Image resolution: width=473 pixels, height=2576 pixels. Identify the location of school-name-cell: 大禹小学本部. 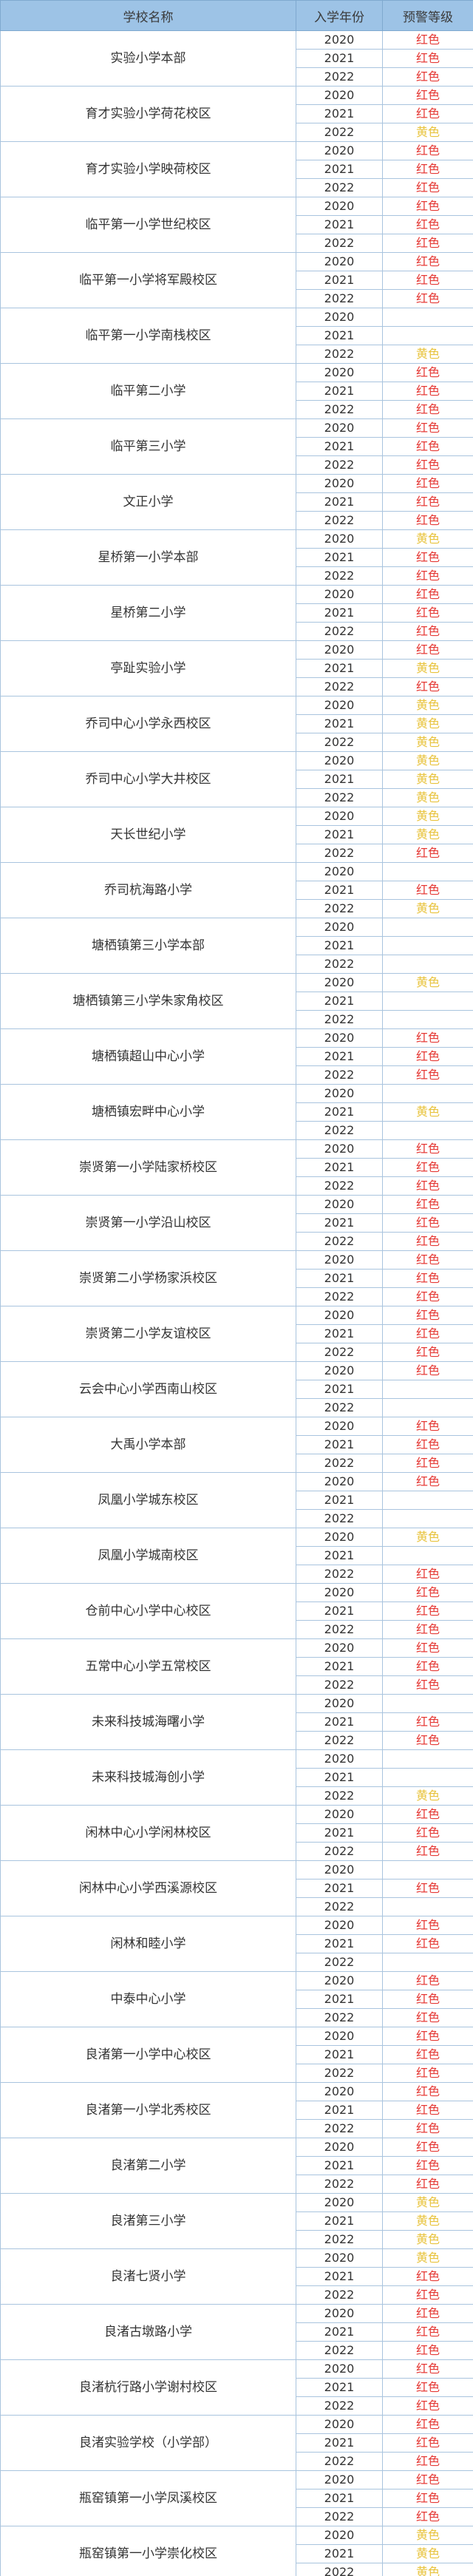
(148, 1445).